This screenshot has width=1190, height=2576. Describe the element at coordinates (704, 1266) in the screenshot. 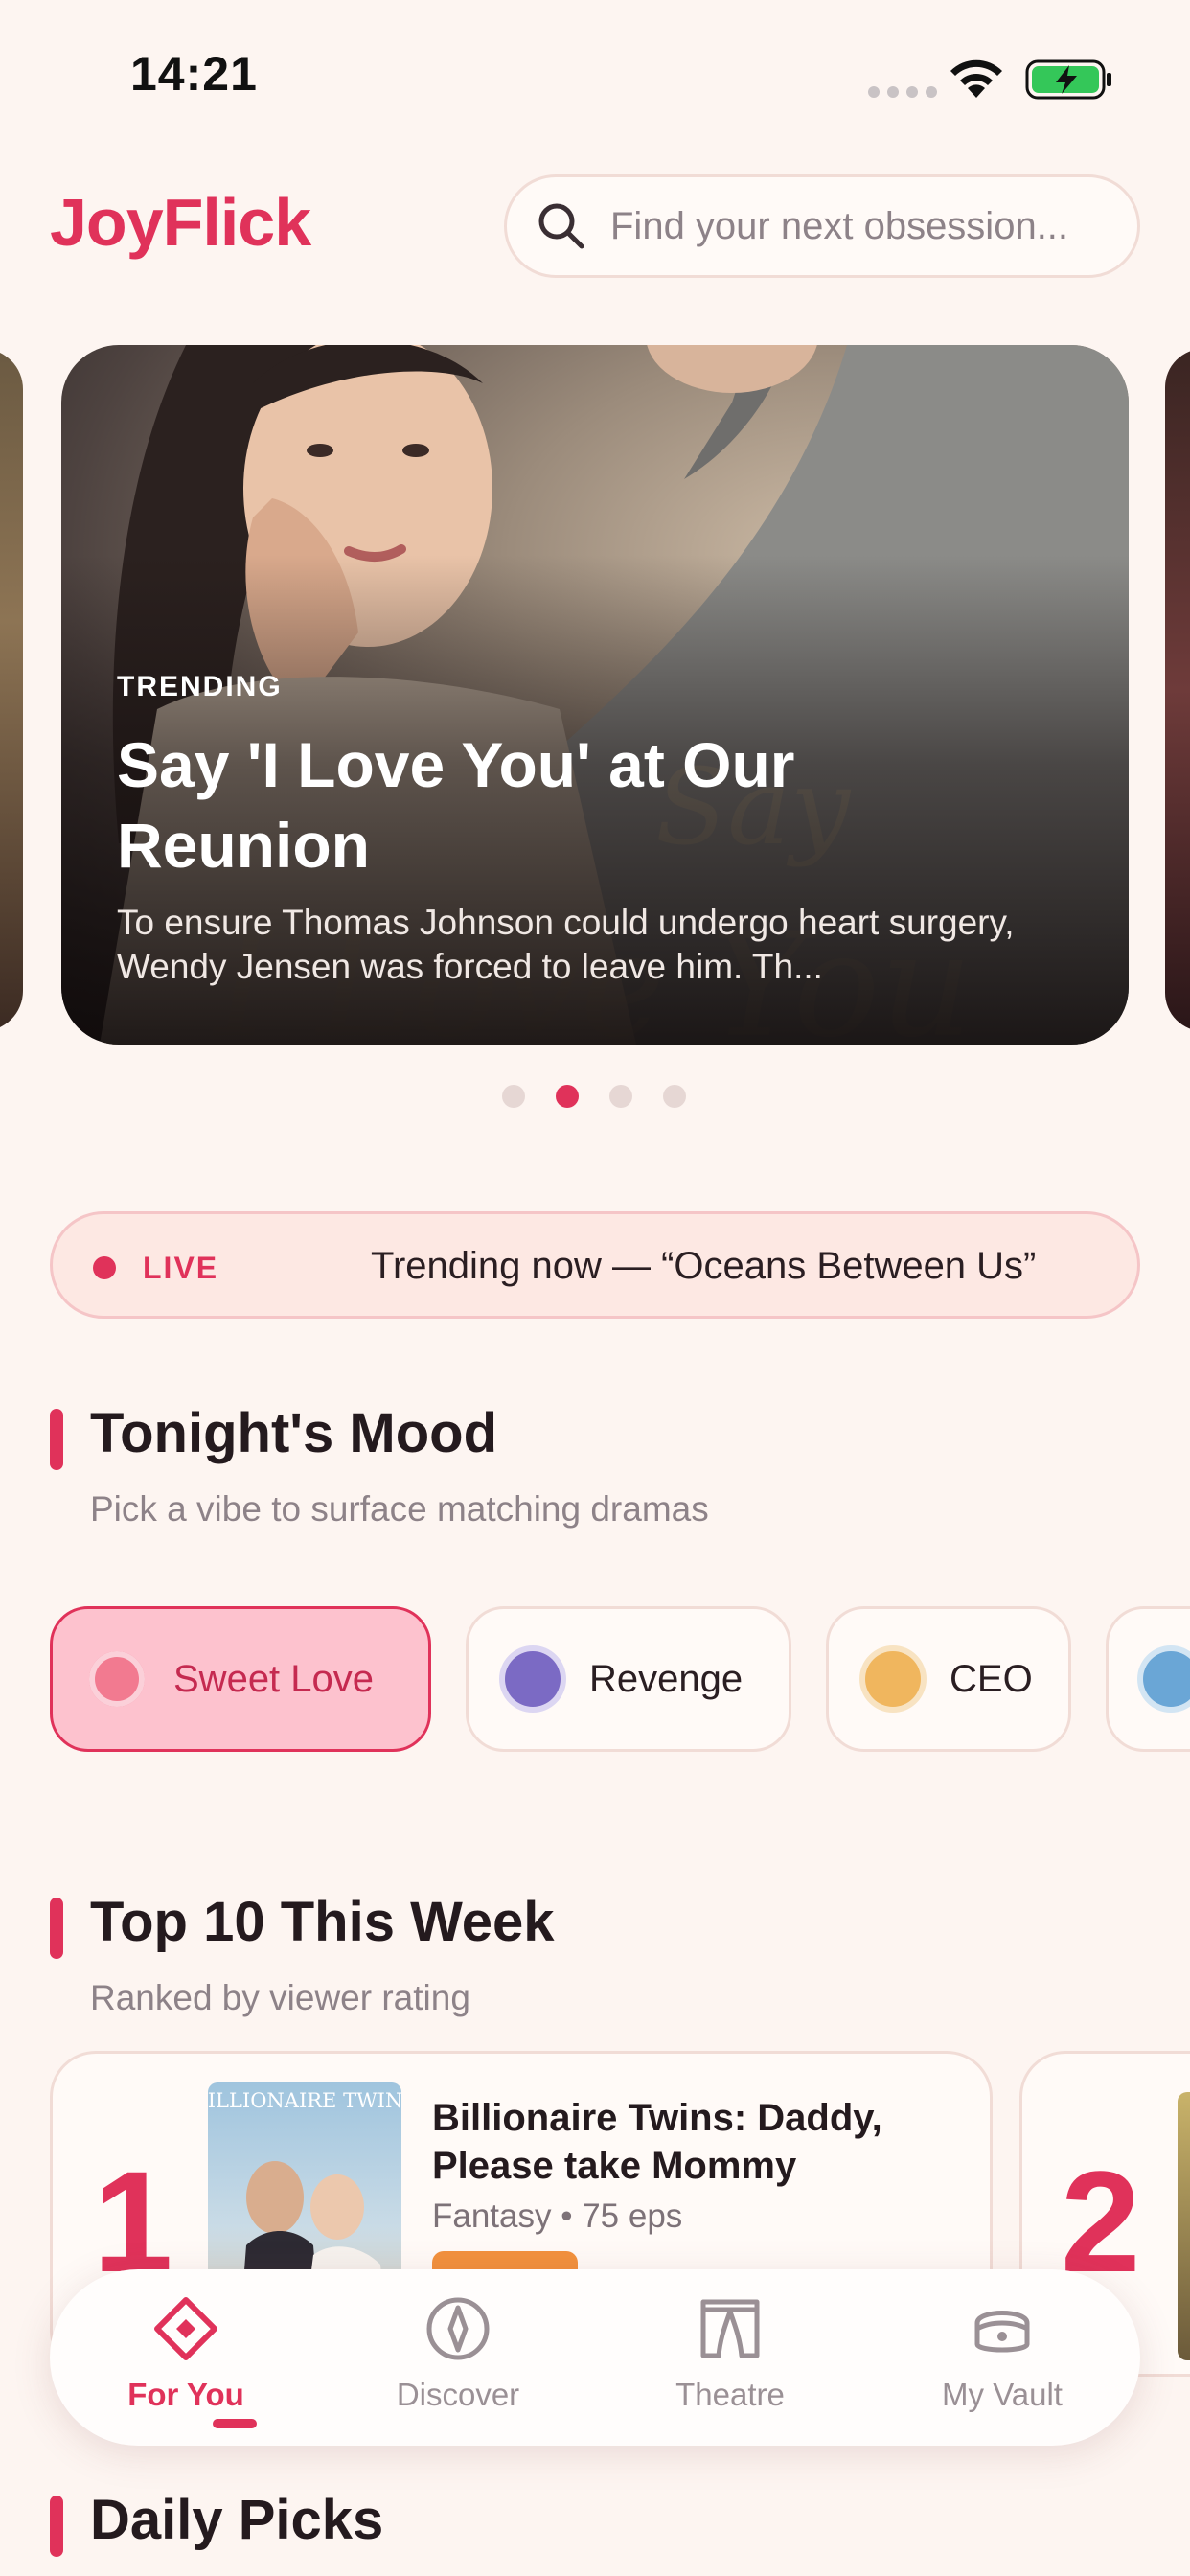

I see `live-text: Trending now — “Oceans Between Us”` at that location.